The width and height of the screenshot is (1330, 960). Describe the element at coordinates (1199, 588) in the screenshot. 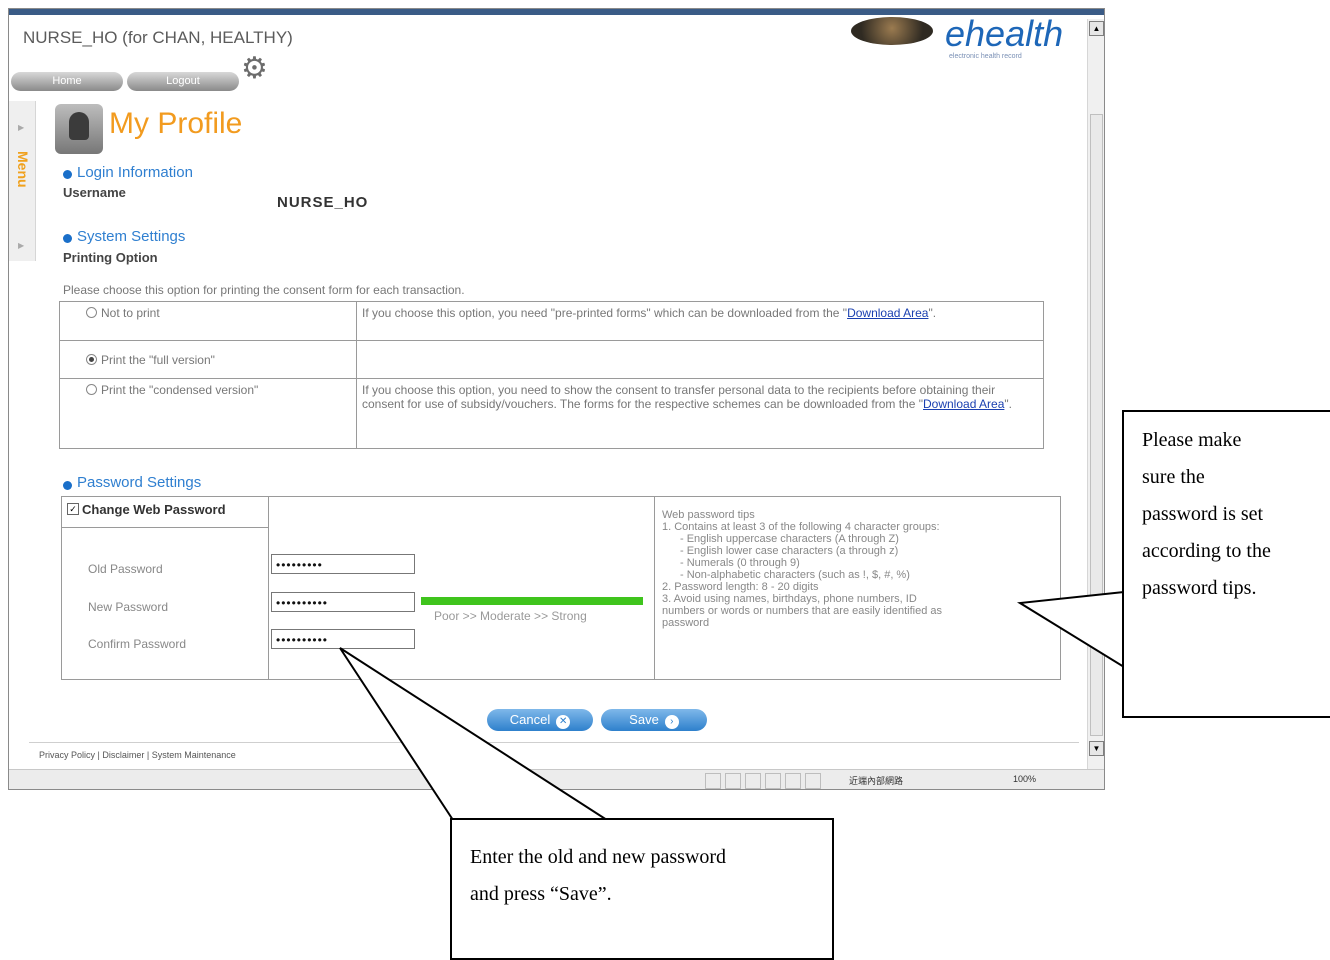

I see `callout-line: password tips.` at that location.